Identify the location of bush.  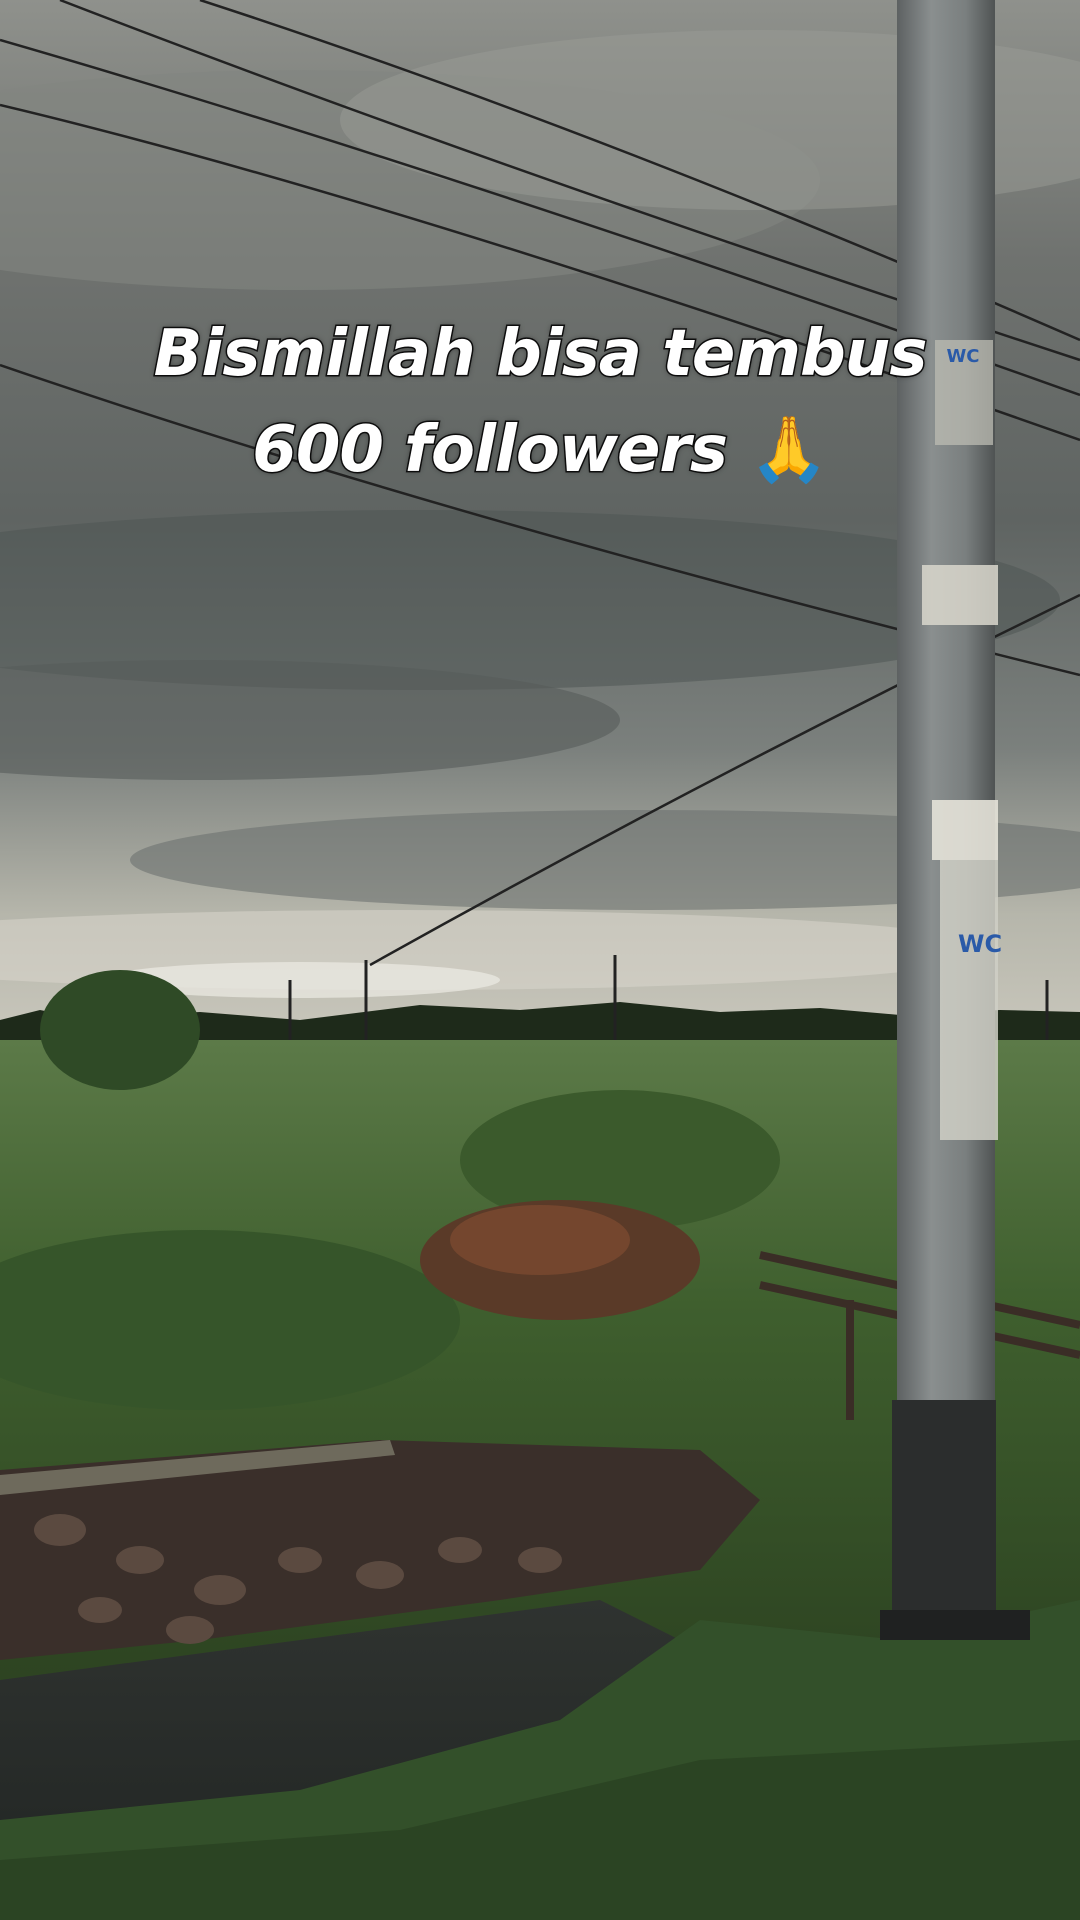
(120, 1030).